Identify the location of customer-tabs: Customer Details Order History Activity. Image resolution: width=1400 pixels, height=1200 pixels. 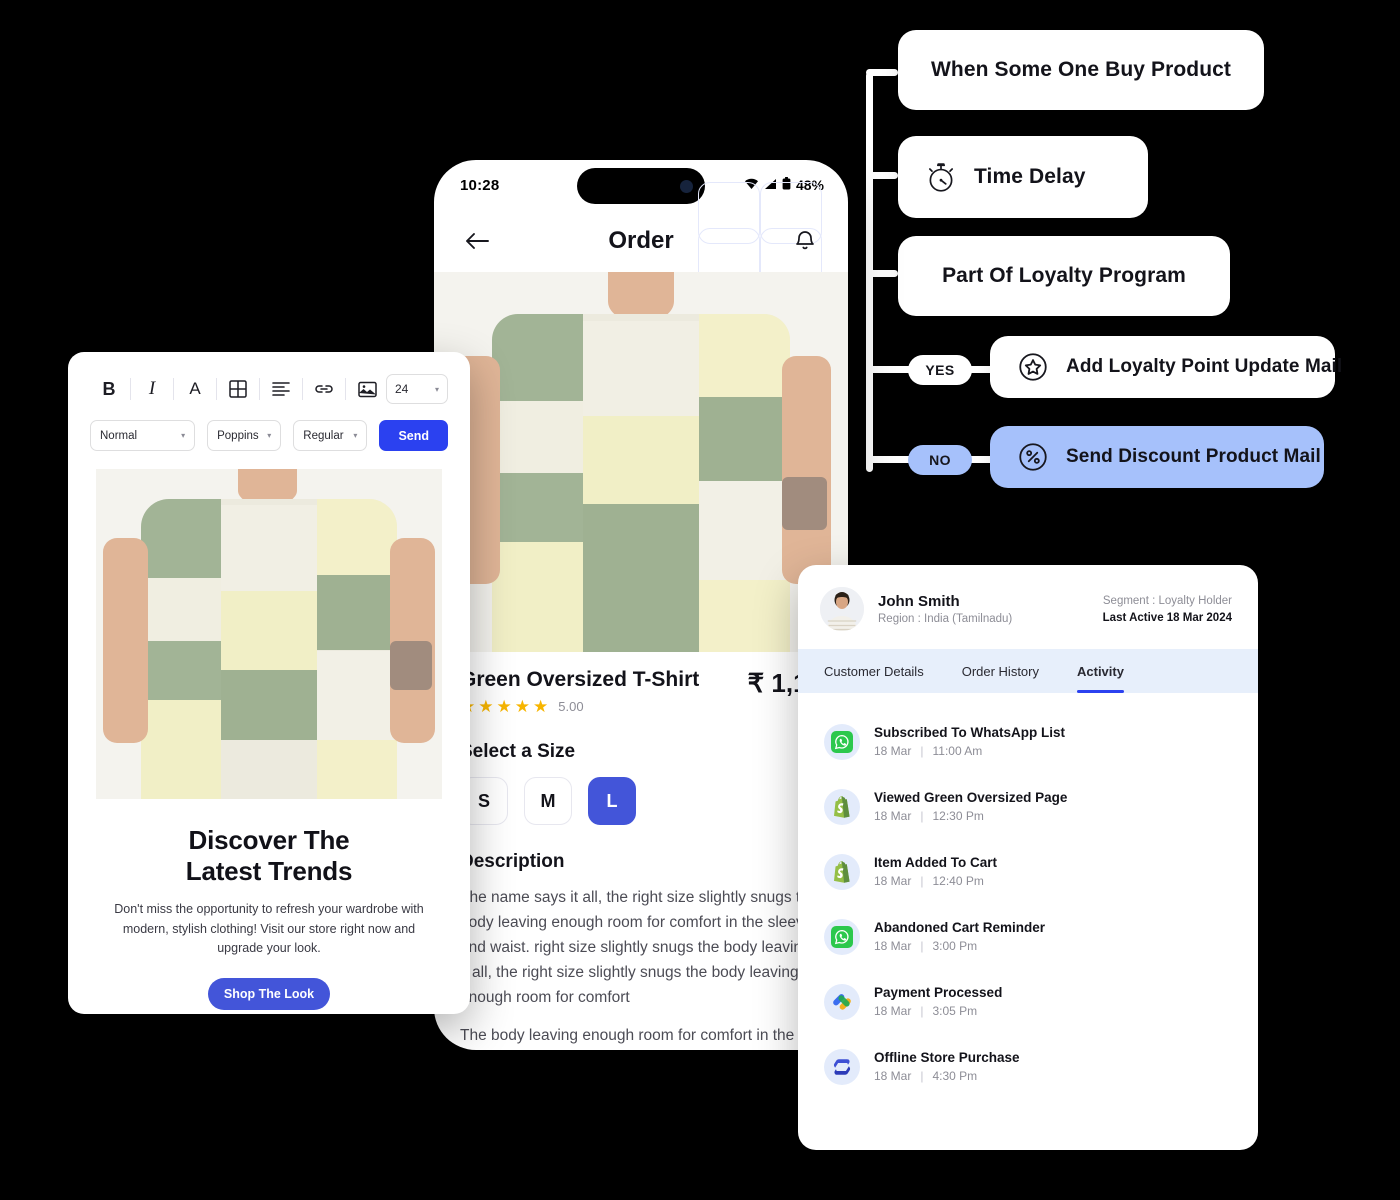
(1028, 671).